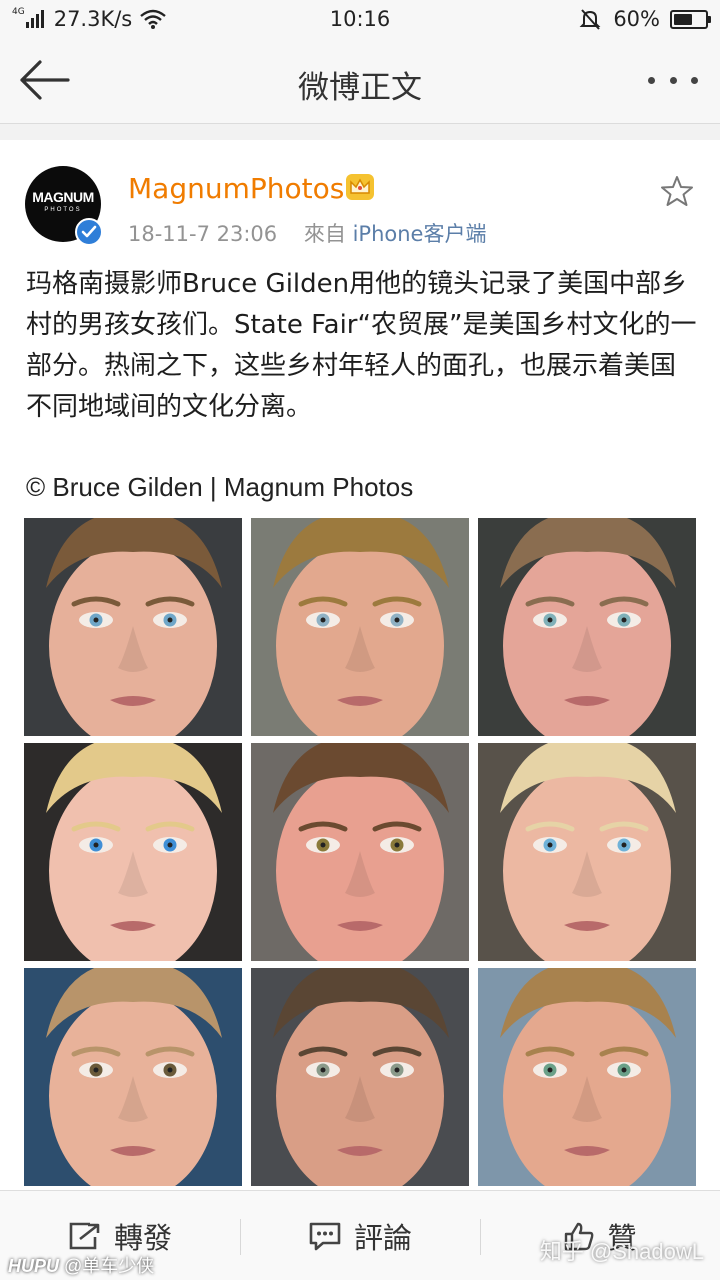  I want to click on repost-icon, so click(85, 1236).